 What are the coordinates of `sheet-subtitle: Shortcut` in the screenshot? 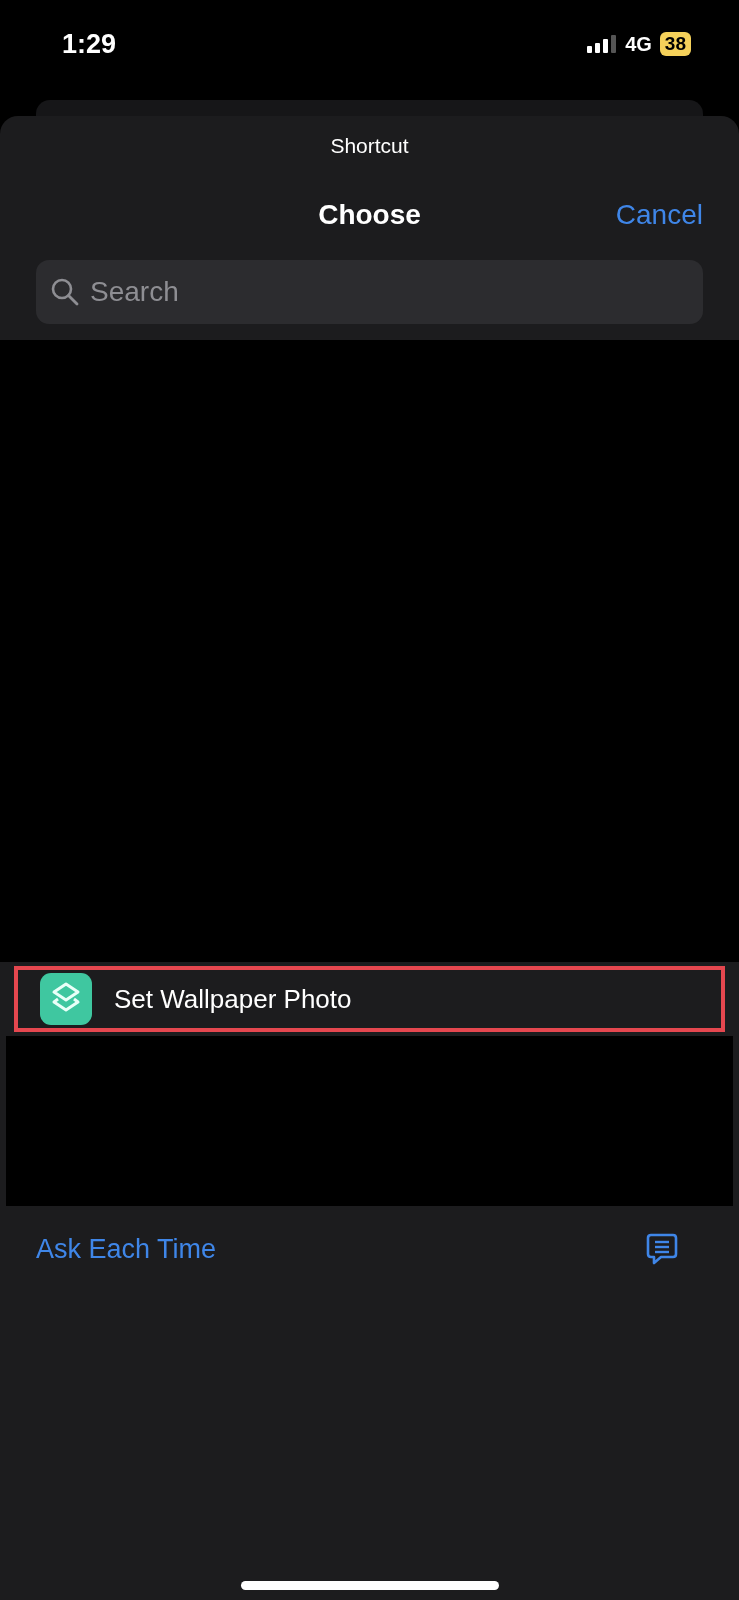 It's located at (369, 146).